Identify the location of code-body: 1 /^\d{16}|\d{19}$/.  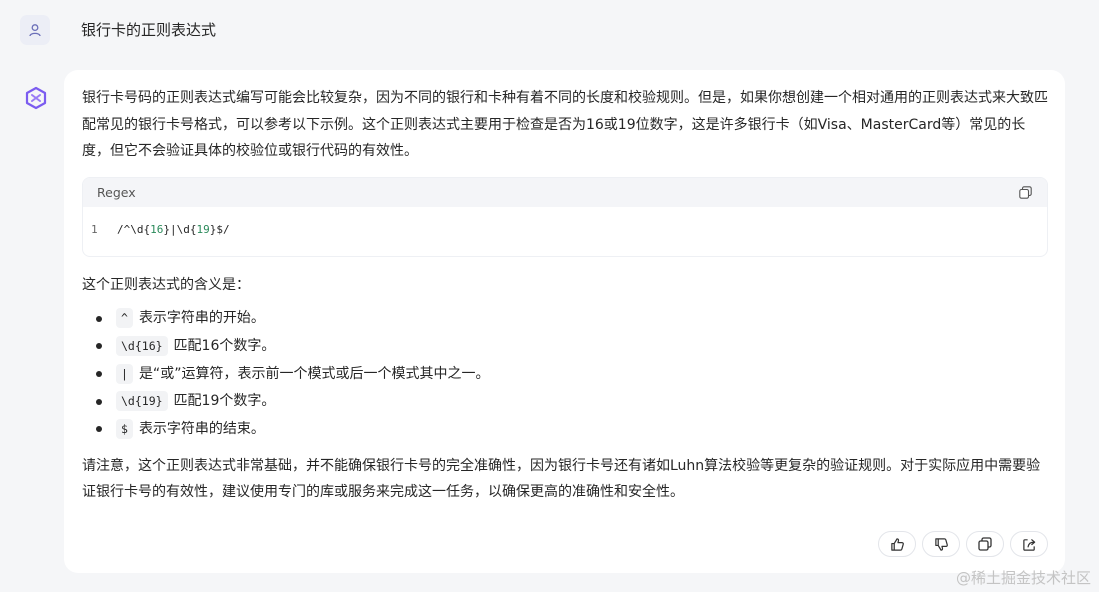
(565, 231).